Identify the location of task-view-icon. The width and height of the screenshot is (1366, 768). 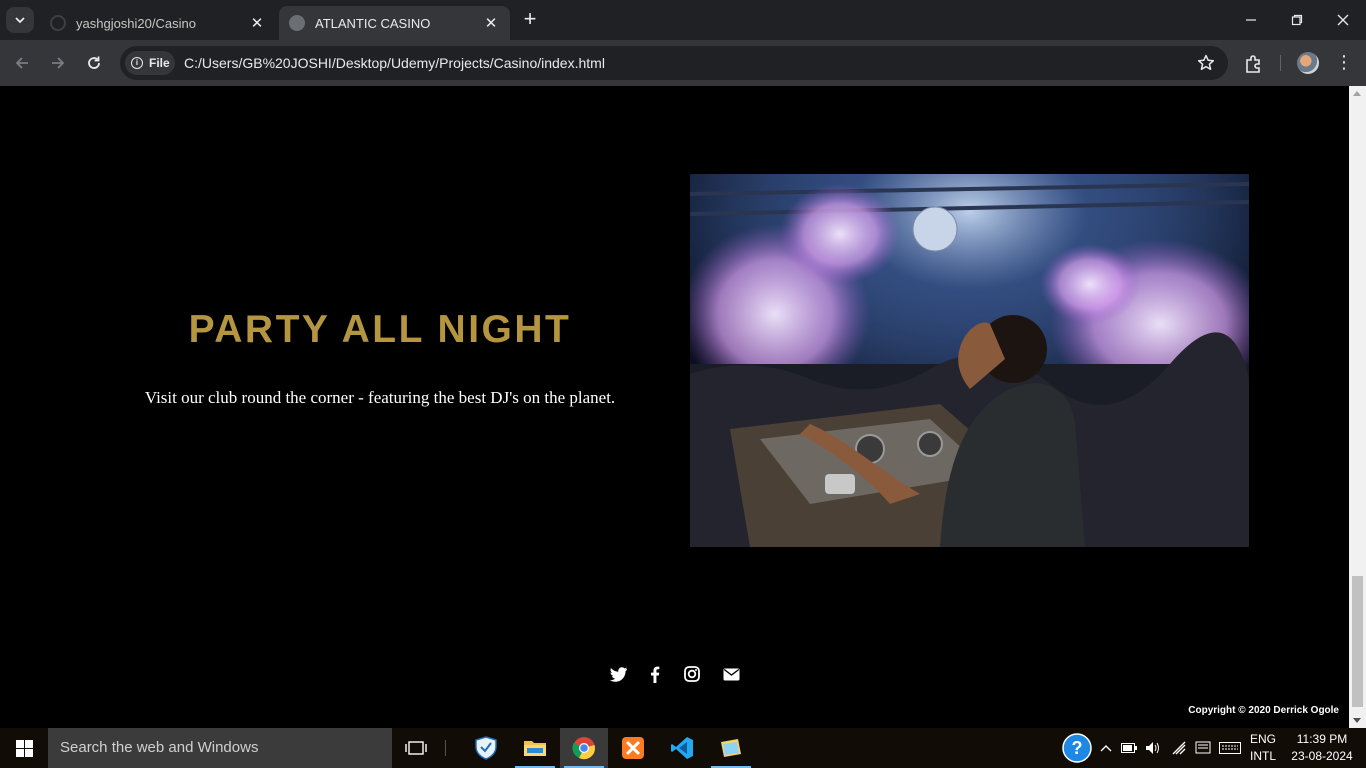
(416, 748).